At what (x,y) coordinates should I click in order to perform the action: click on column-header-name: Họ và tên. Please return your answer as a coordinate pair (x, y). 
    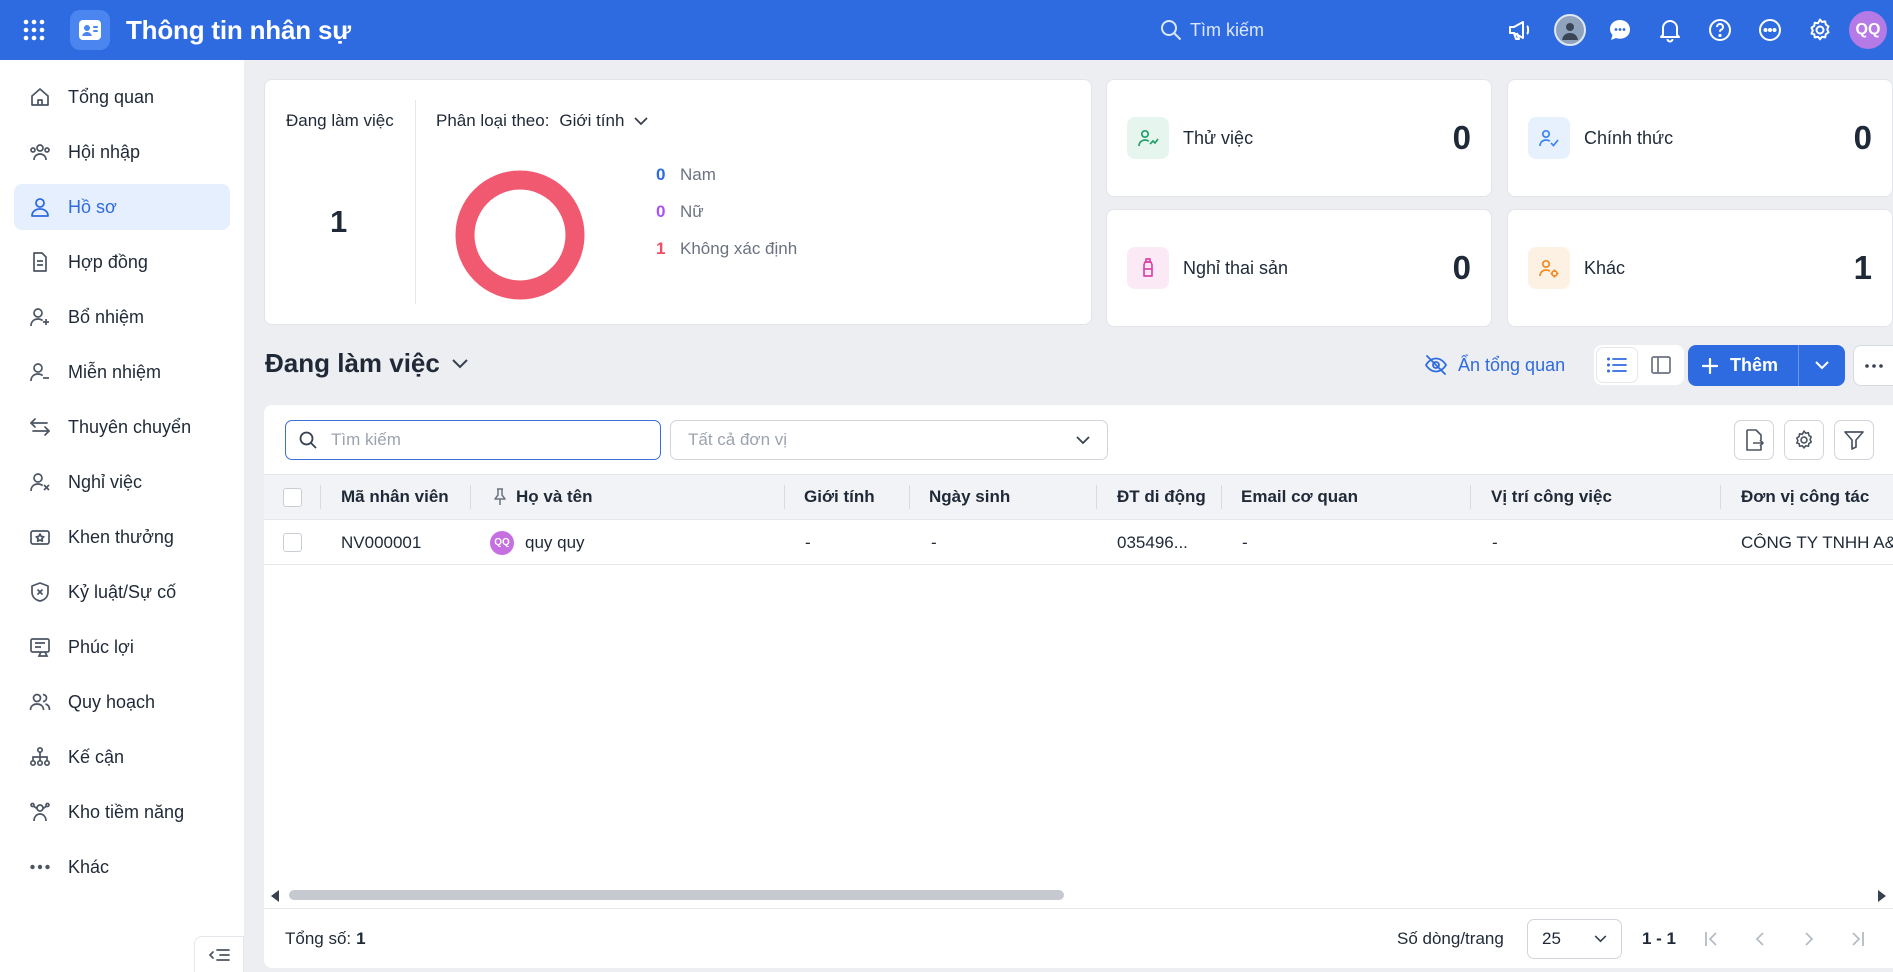
    Looking at the image, I should click on (543, 497).